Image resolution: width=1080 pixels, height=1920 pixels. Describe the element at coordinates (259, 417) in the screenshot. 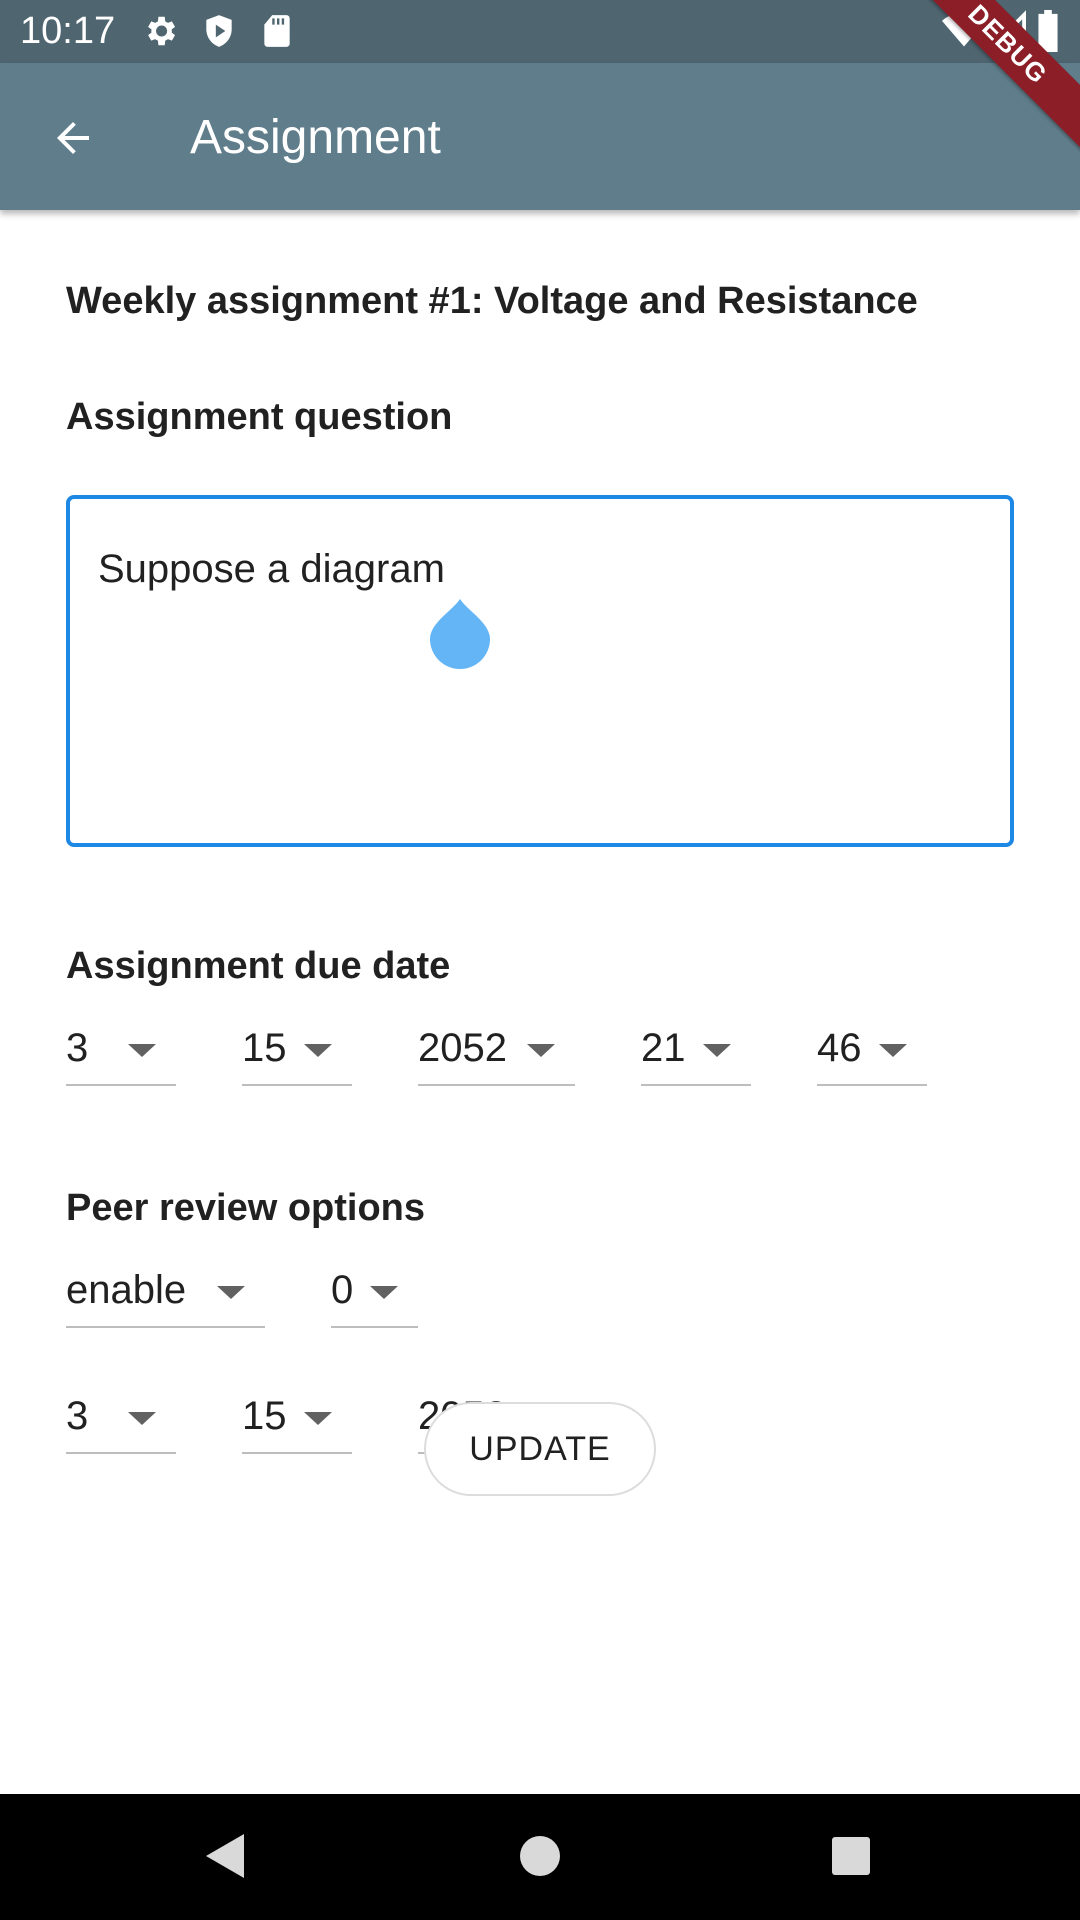

I see `question-label: Assignment question` at that location.